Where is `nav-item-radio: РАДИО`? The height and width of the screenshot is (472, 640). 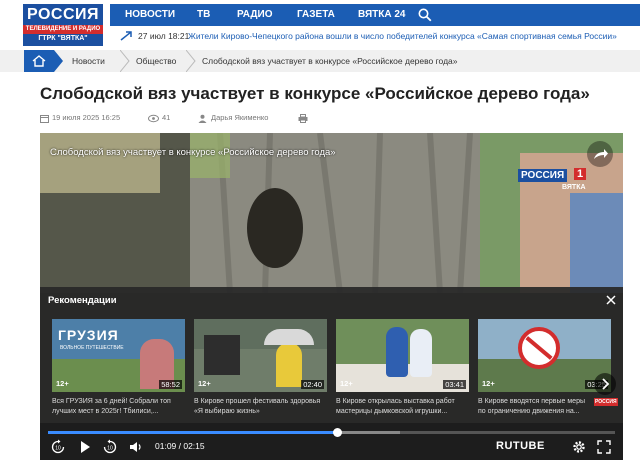 nav-item-radio: РАДИО is located at coordinates (254, 15).